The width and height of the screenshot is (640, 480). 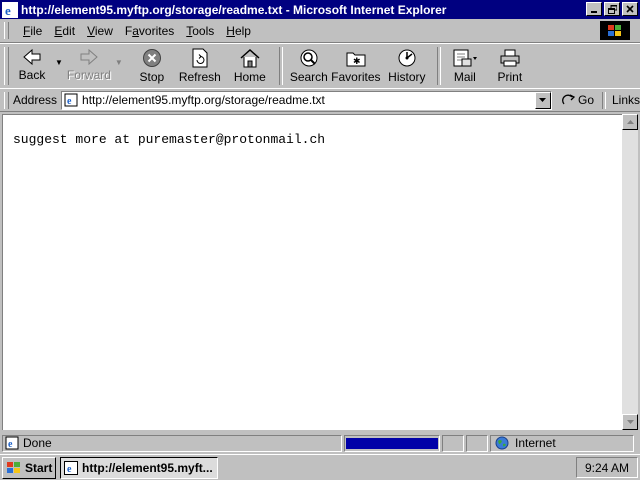 I want to click on refresh-label: Refresh, so click(x=199, y=77).